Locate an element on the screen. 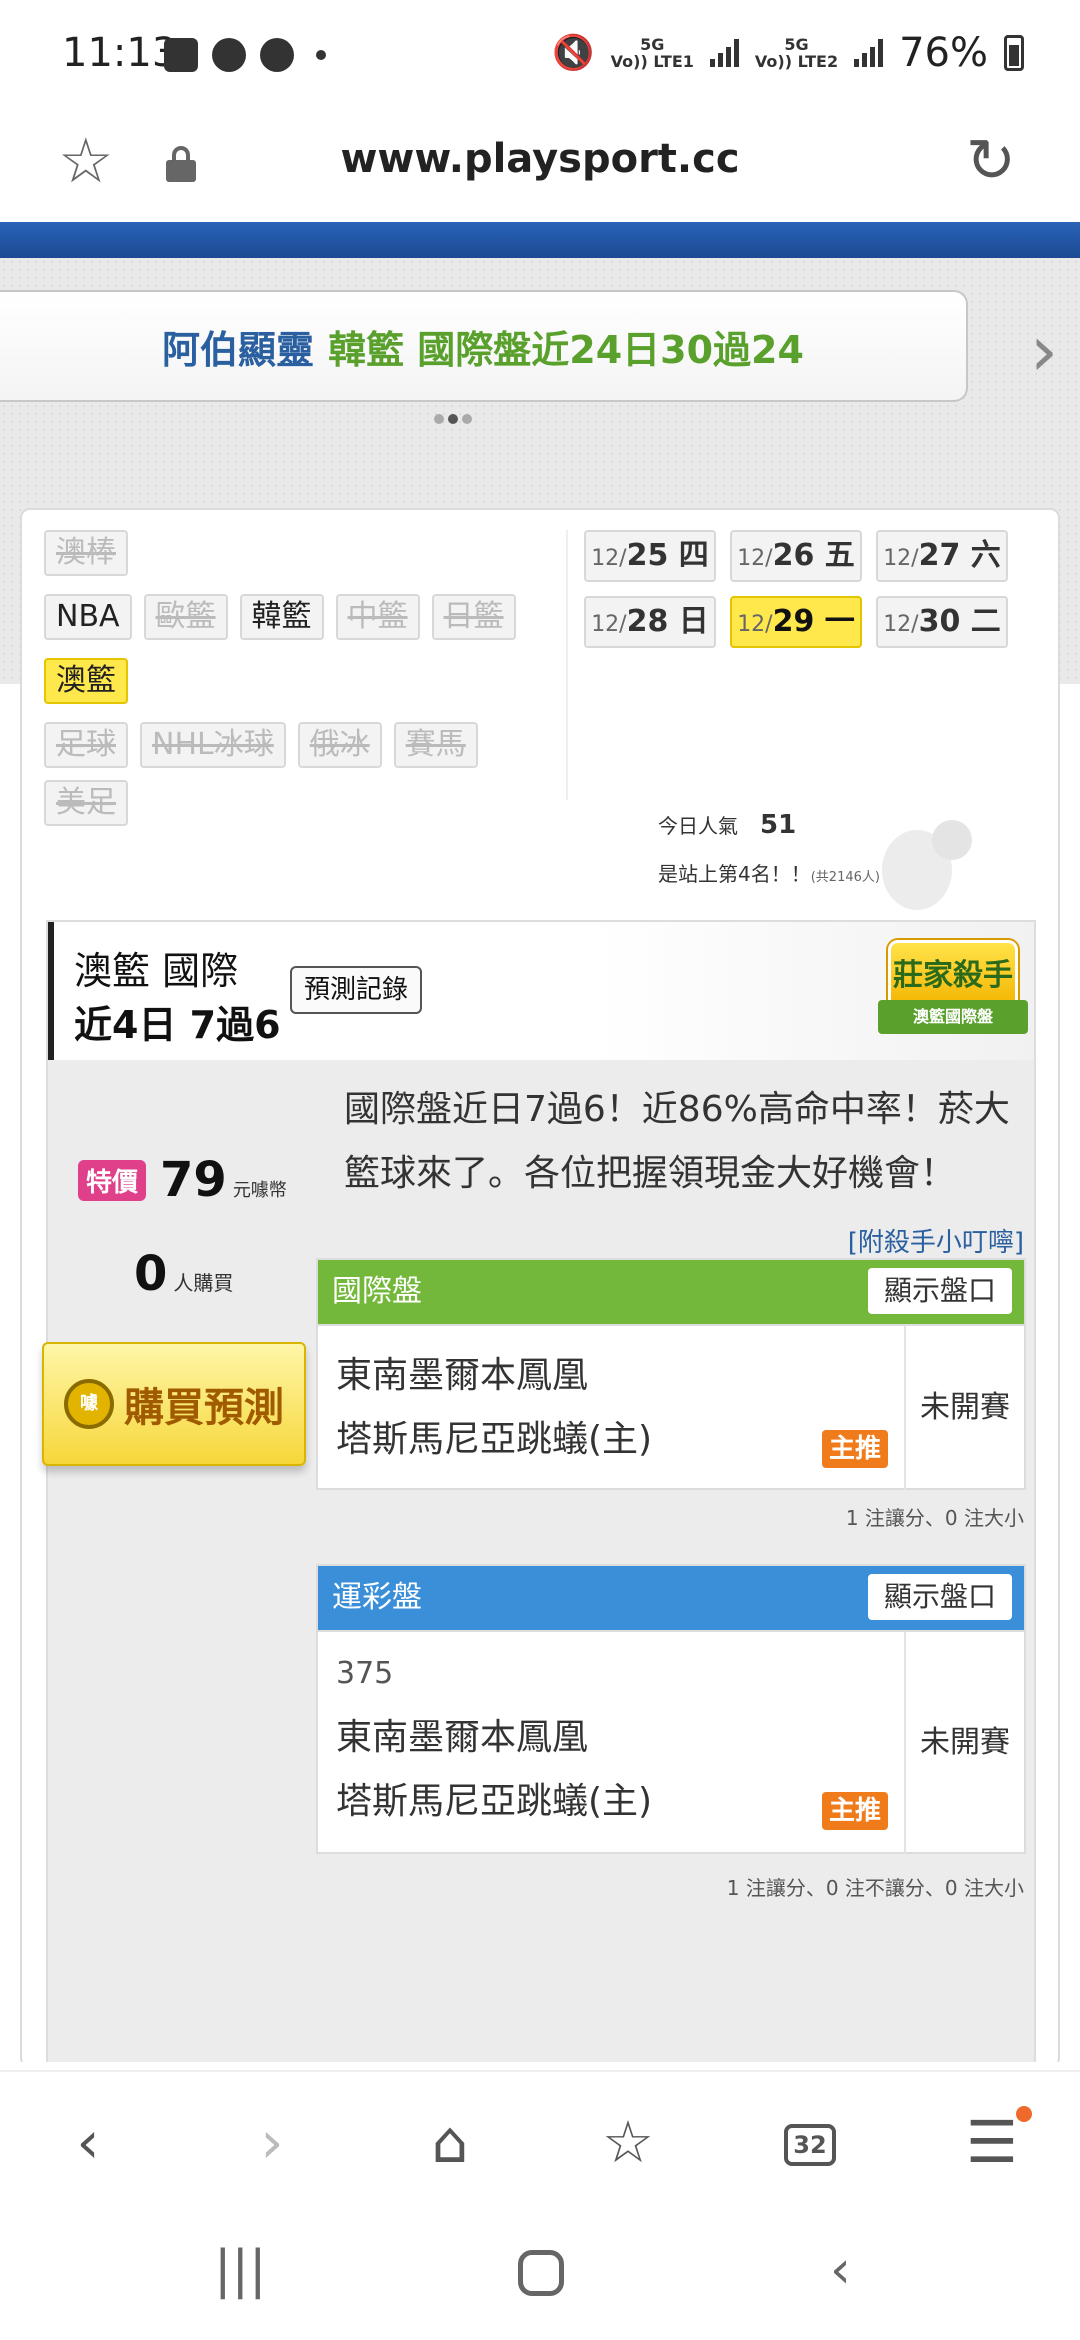 Image resolution: width=1080 pixels, height=2340 pixels. sport-row: NBA 歐籃 韓籃 中籃 日籃 is located at coordinates (304, 617).